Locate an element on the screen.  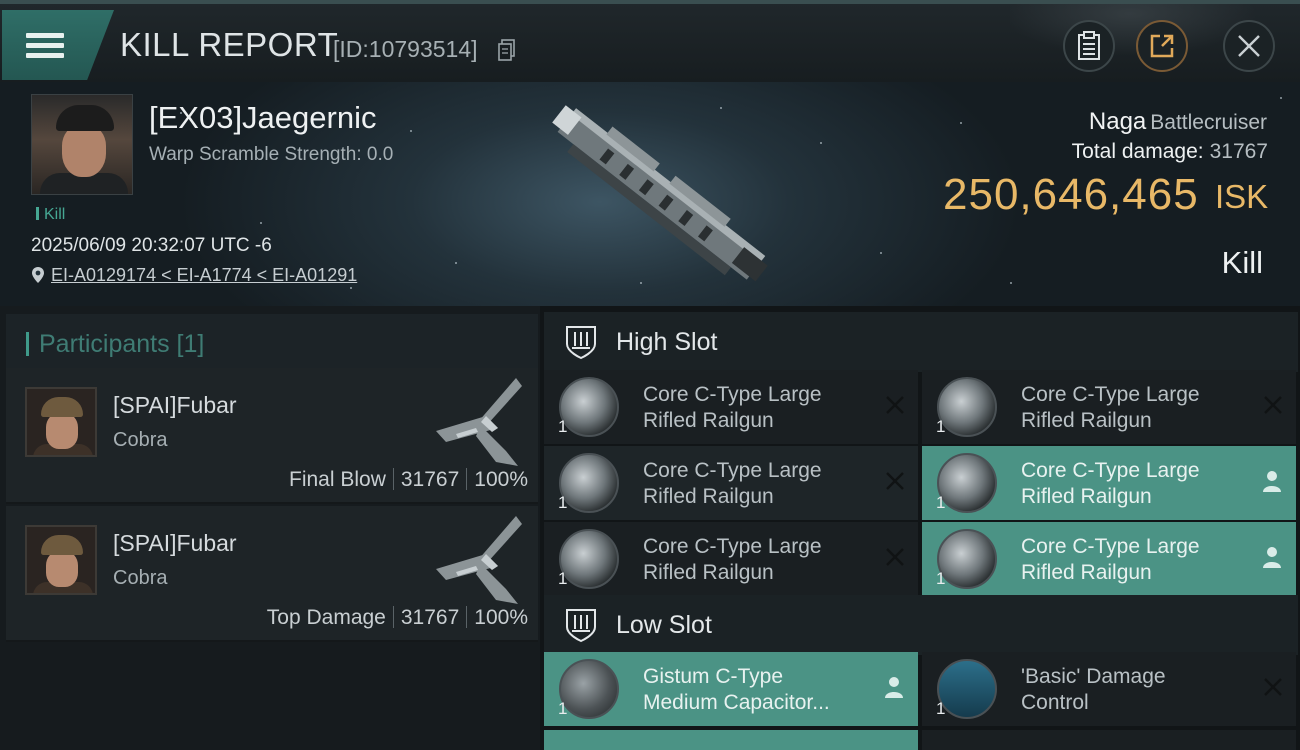
module-name-line2: Control is located at coordinates (1055, 702).